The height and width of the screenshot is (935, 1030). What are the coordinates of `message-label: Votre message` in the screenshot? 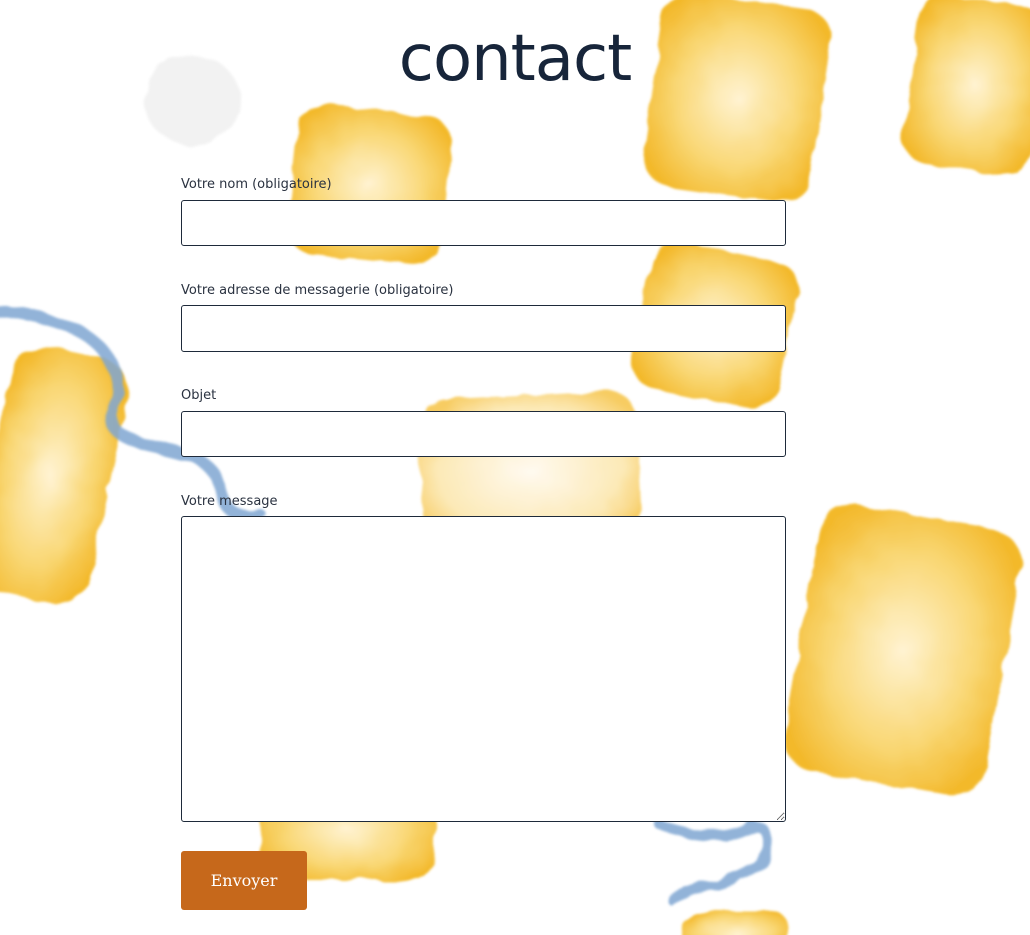 It's located at (229, 501).